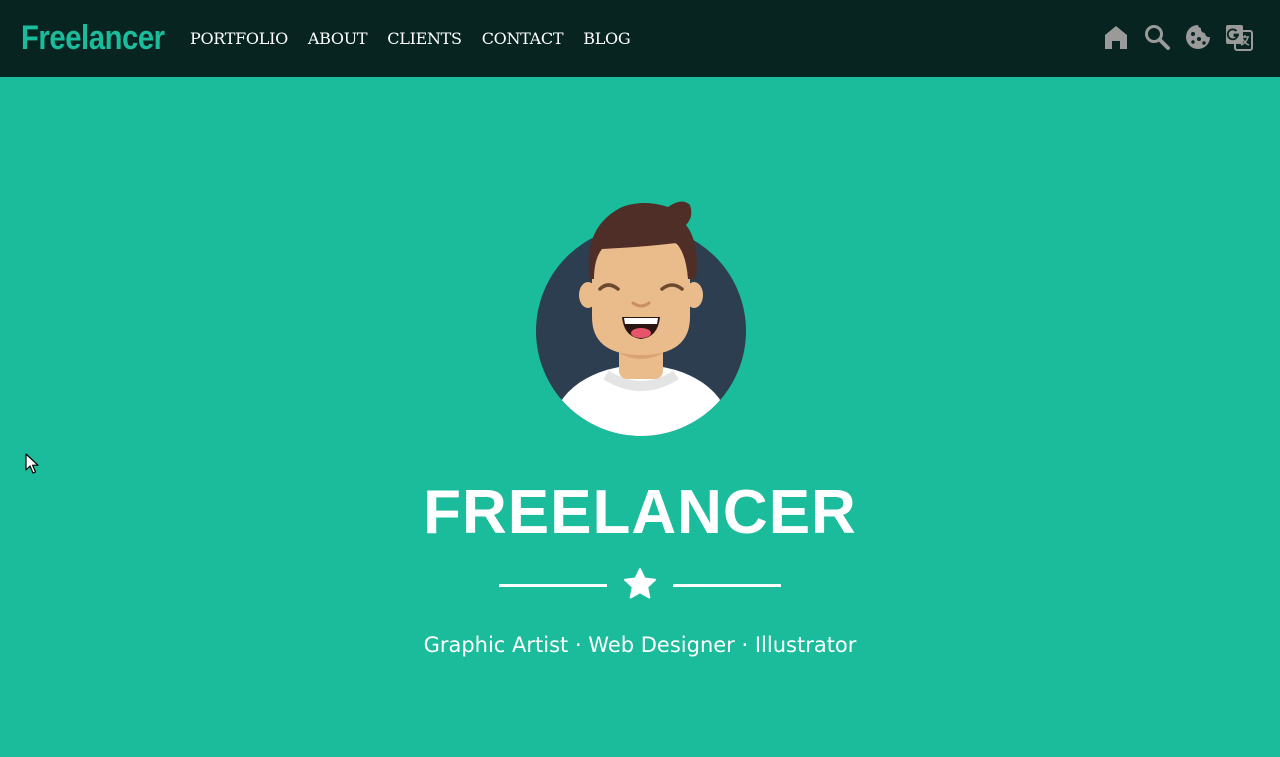 This screenshot has height=757, width=1280. What do you see at coordinates (1198, 37) in the screenshot?
I see `cookie-icon` at bounding box center [1198, 37].